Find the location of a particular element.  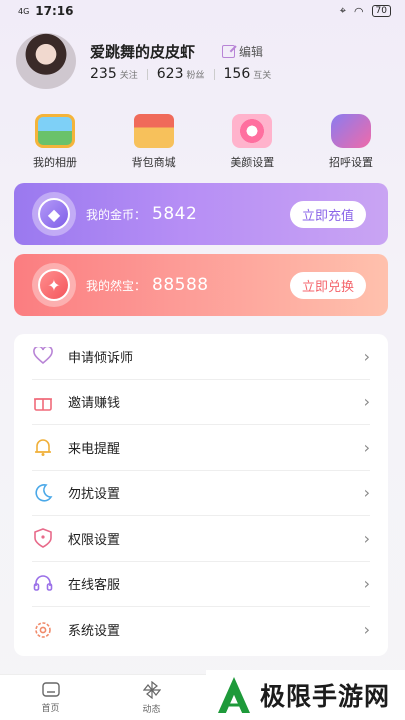

watermark: 极限手游网 is located at coordinates (305, 695).